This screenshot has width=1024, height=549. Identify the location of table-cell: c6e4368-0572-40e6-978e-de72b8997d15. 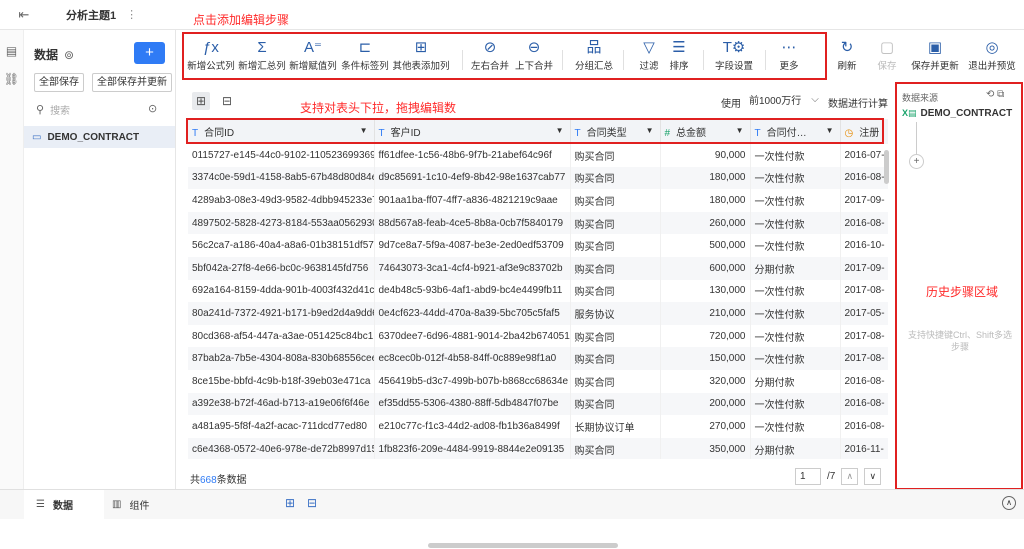
(281, 448).